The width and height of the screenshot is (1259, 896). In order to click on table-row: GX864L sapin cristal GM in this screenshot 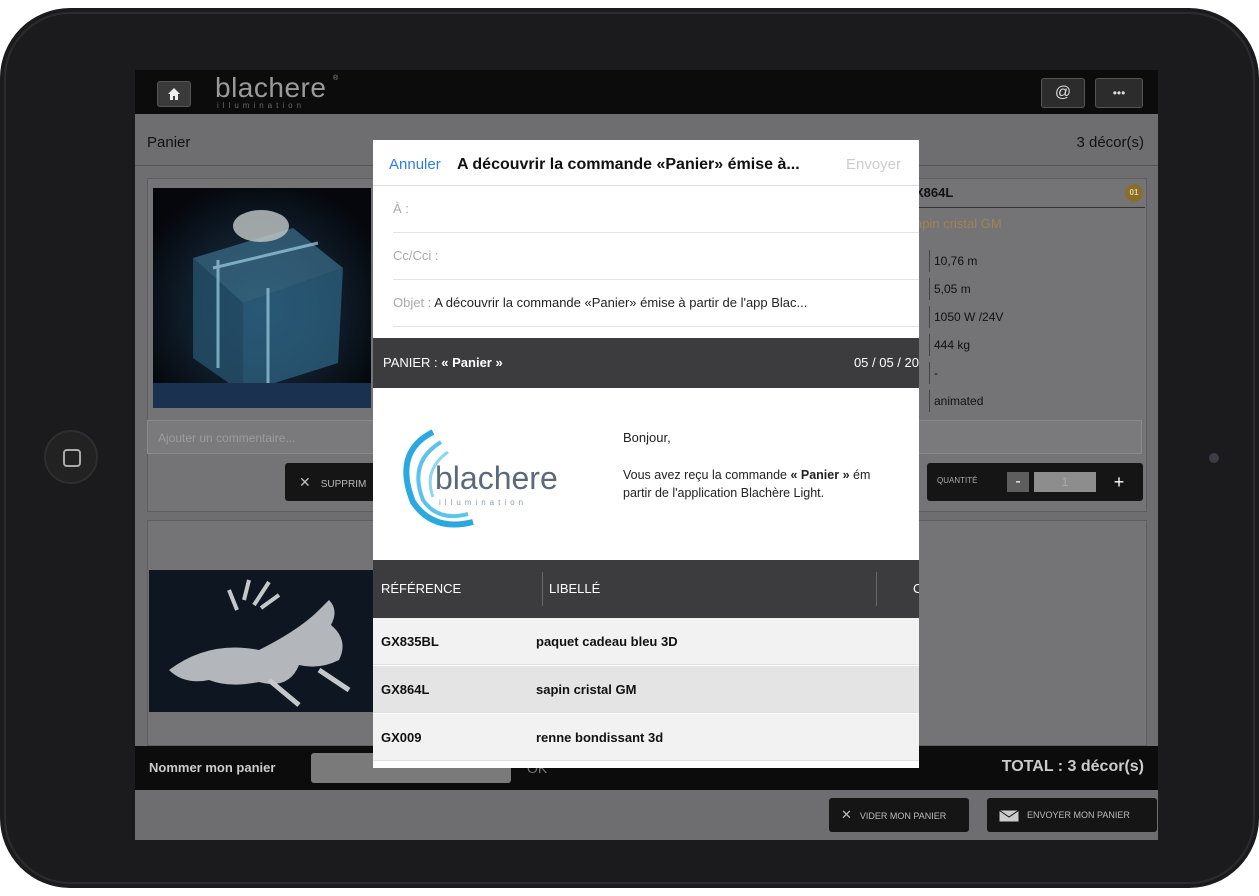, I will do `click(646, 689)`.